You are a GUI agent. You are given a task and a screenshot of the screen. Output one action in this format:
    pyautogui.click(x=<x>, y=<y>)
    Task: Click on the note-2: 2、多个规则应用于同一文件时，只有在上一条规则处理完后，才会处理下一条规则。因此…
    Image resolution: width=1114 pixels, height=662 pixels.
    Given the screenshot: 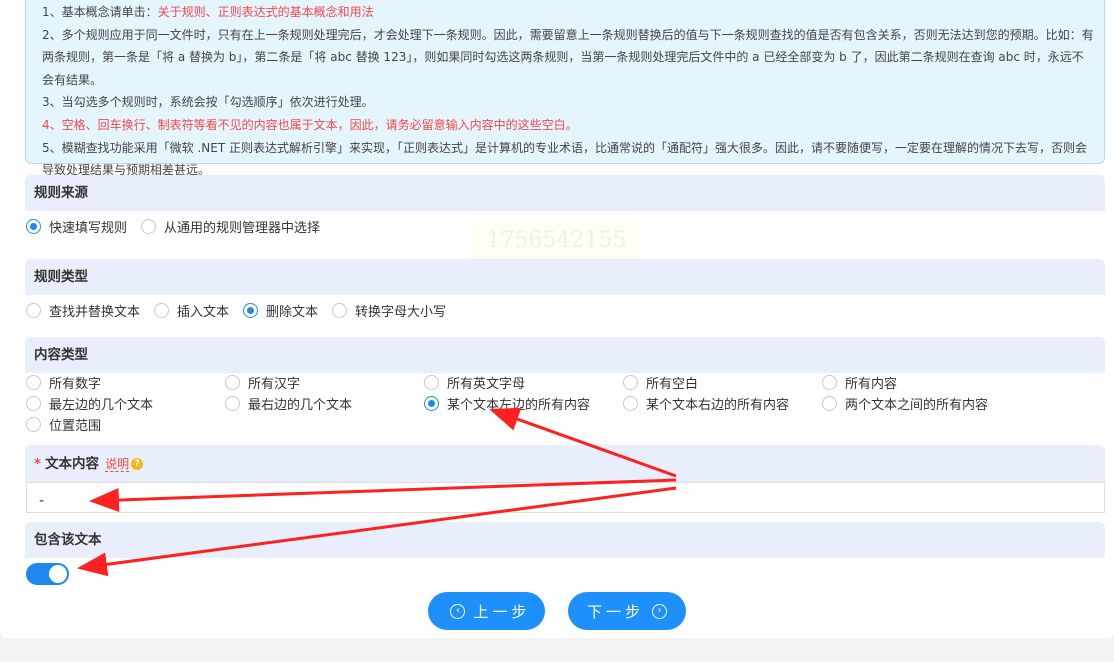 What is the action you would take?
    pyautogui.click(x=568, y=57)
    